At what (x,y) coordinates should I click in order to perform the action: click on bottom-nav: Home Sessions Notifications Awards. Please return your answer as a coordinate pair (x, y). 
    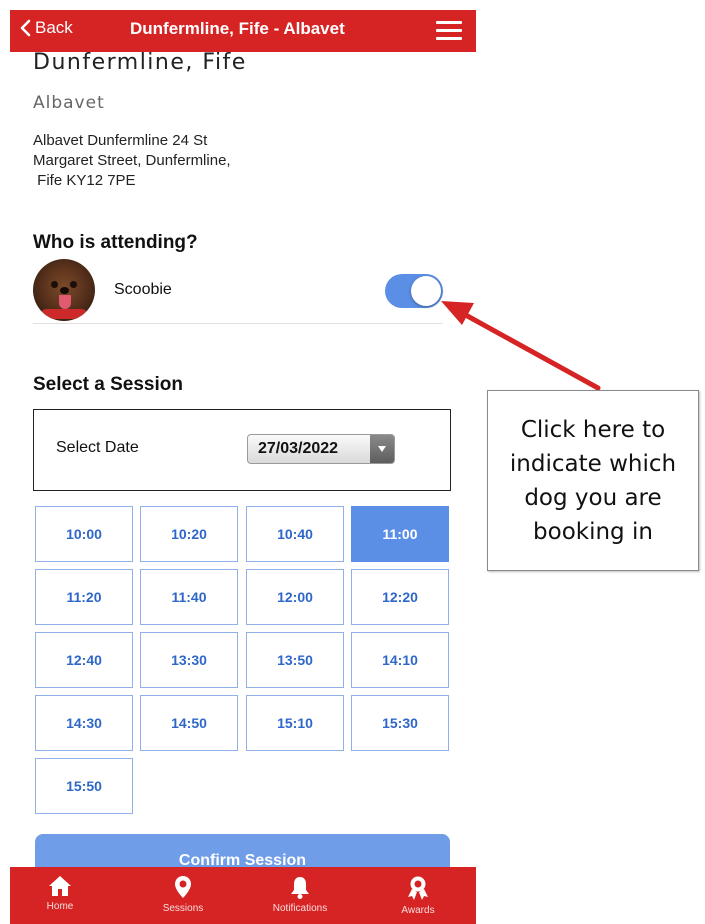
    Looking at the image, I should click on (243, 895).